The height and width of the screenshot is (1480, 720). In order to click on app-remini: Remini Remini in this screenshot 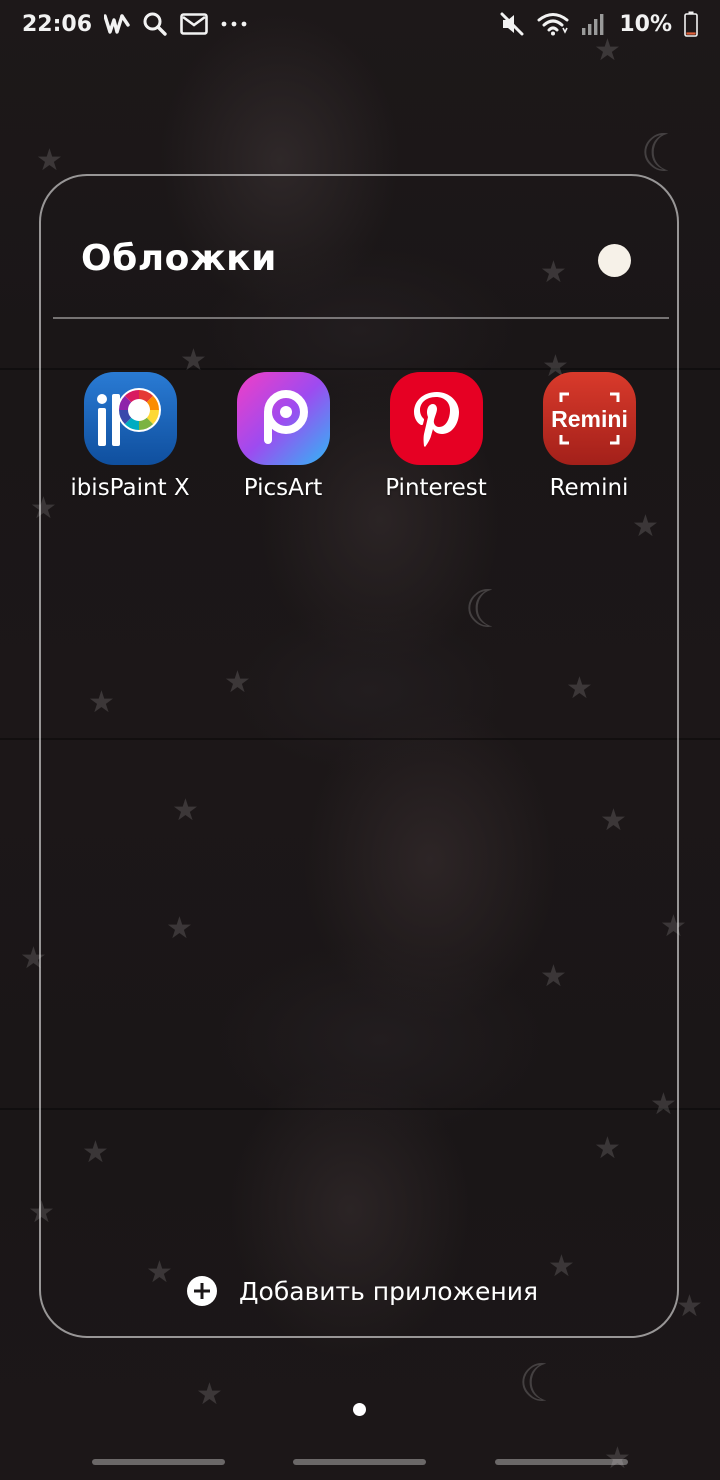, I will do `click(589, 436)`.